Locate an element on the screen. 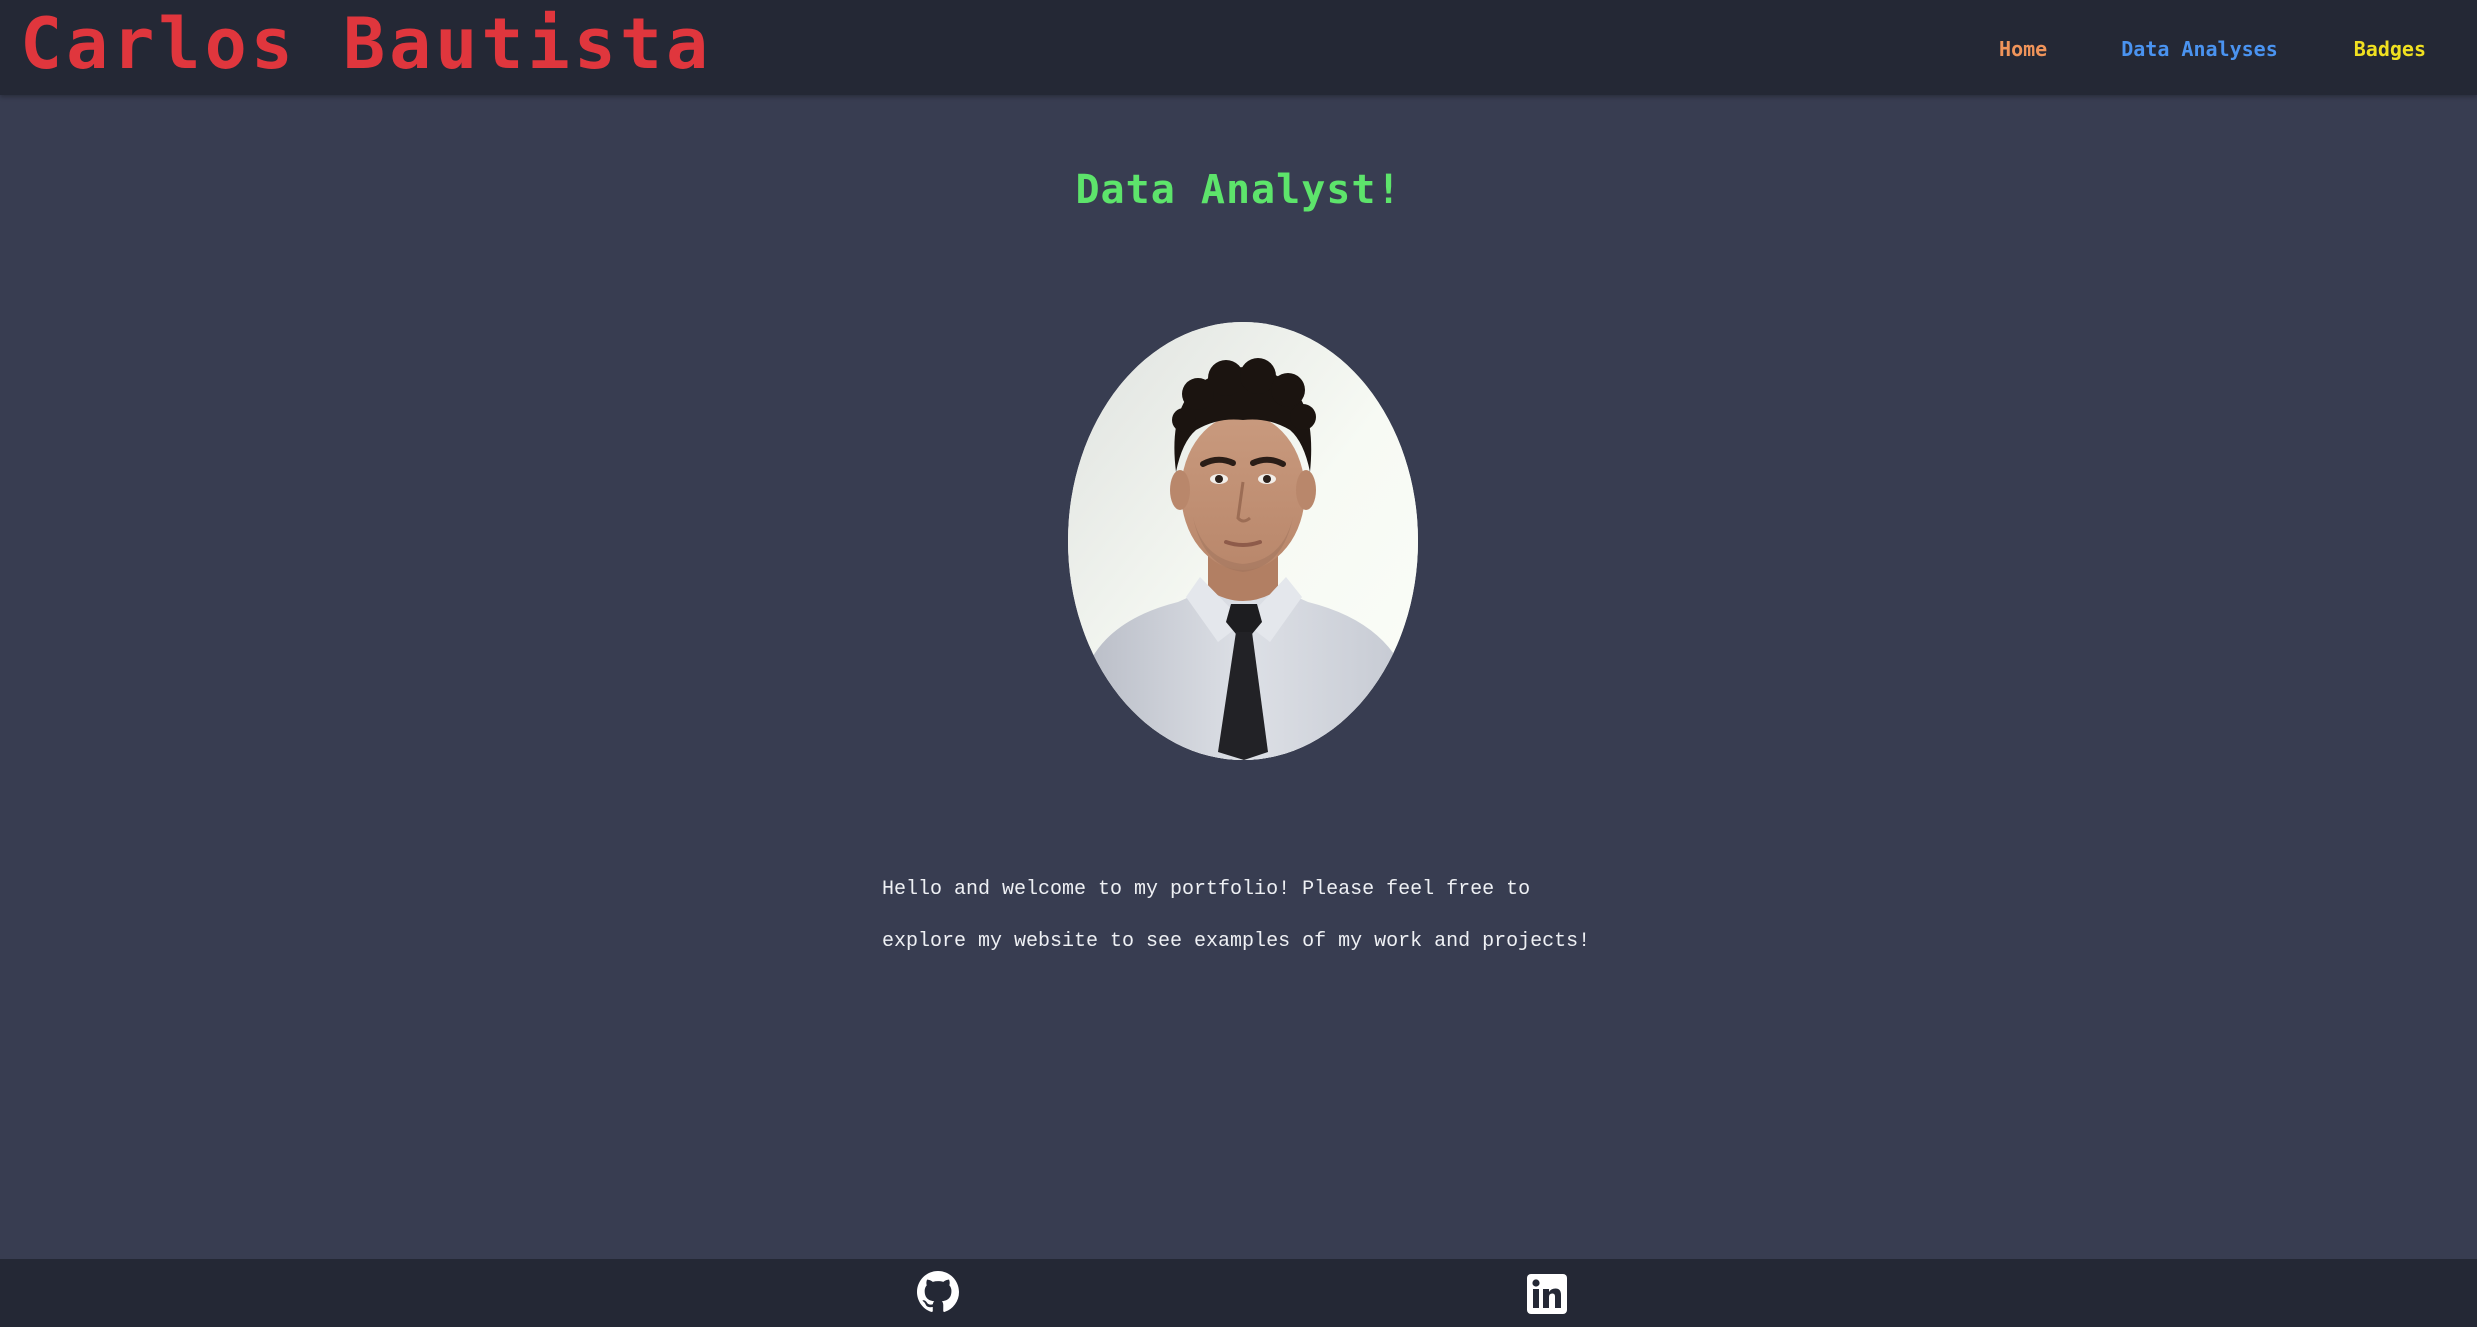  headline-text: Data Analyst! is located at coordinates (1238, 190).